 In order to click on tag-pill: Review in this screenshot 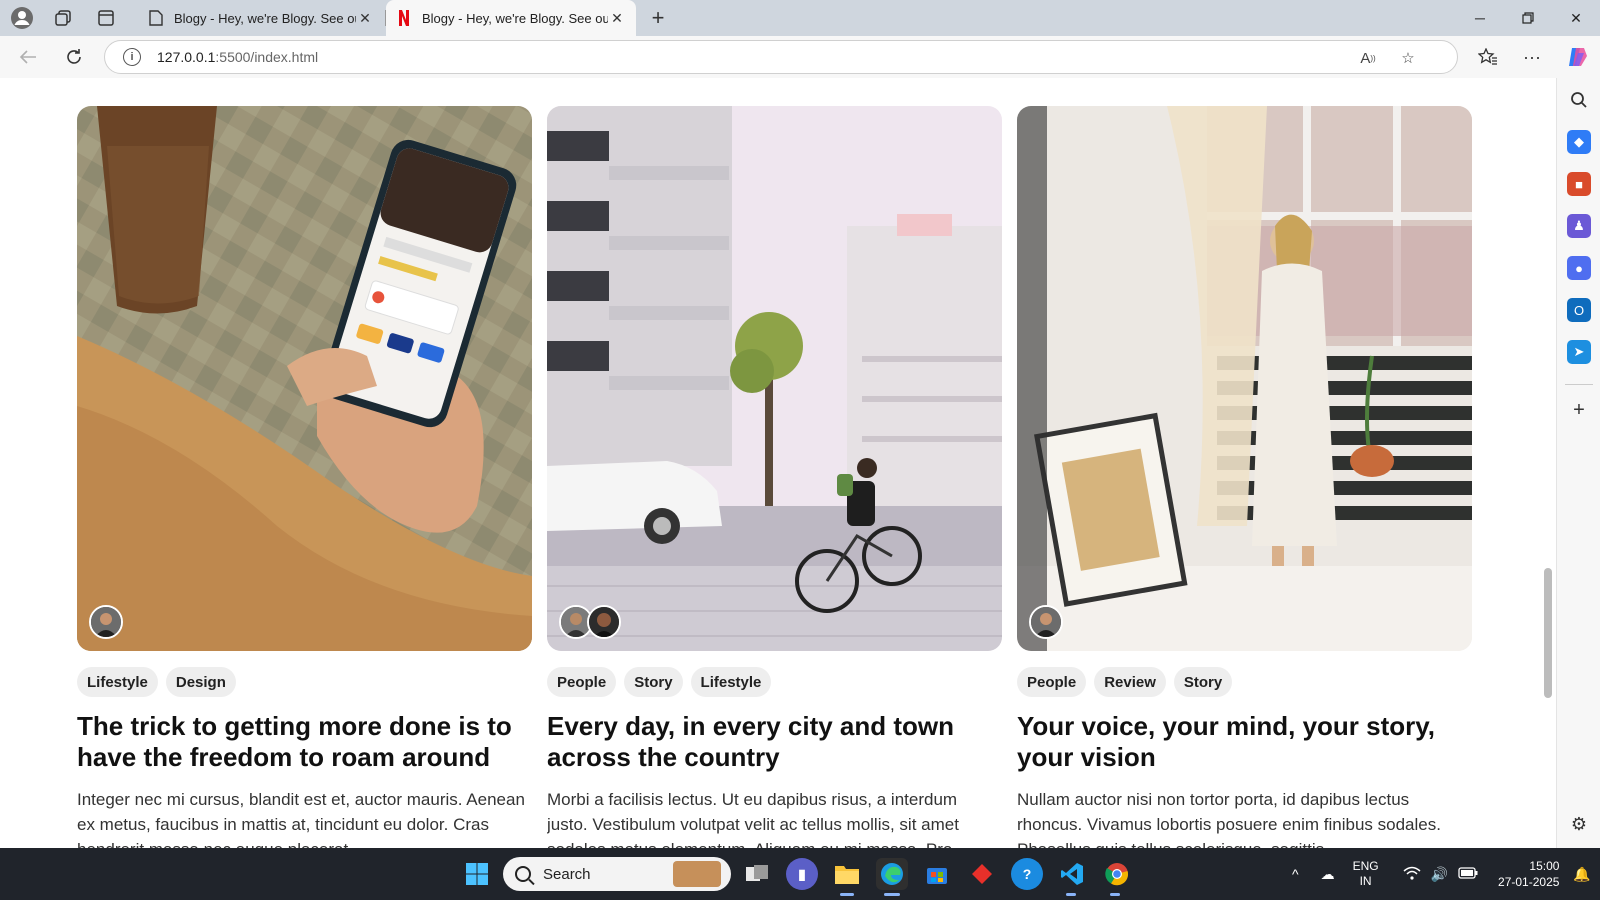, I will do `click(1130, 682)`.